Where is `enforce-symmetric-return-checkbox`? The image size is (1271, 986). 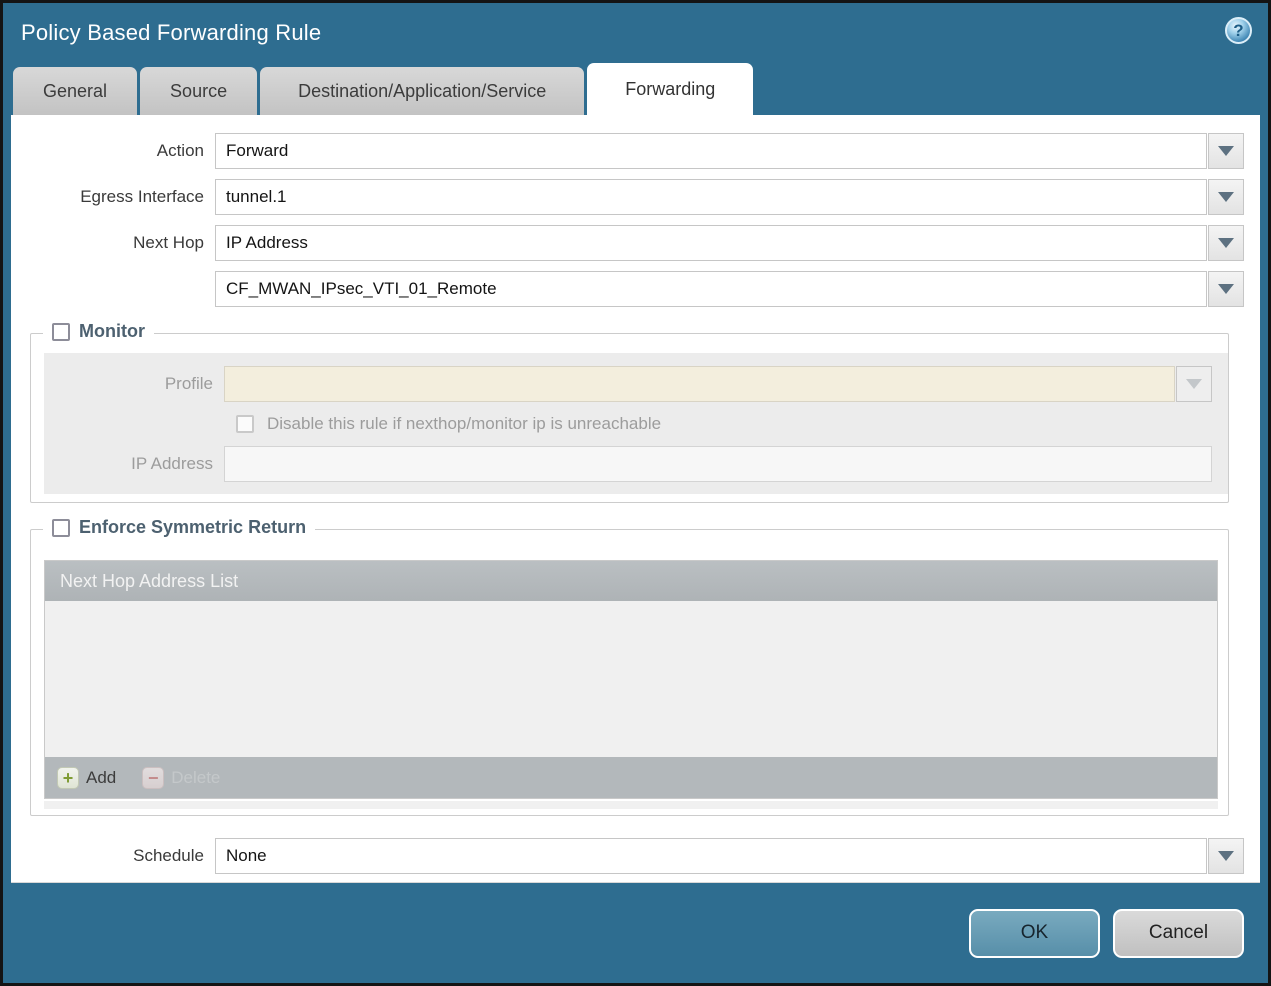 enforce-symmetric-return-checkbox is located at coordinates (61, 527).